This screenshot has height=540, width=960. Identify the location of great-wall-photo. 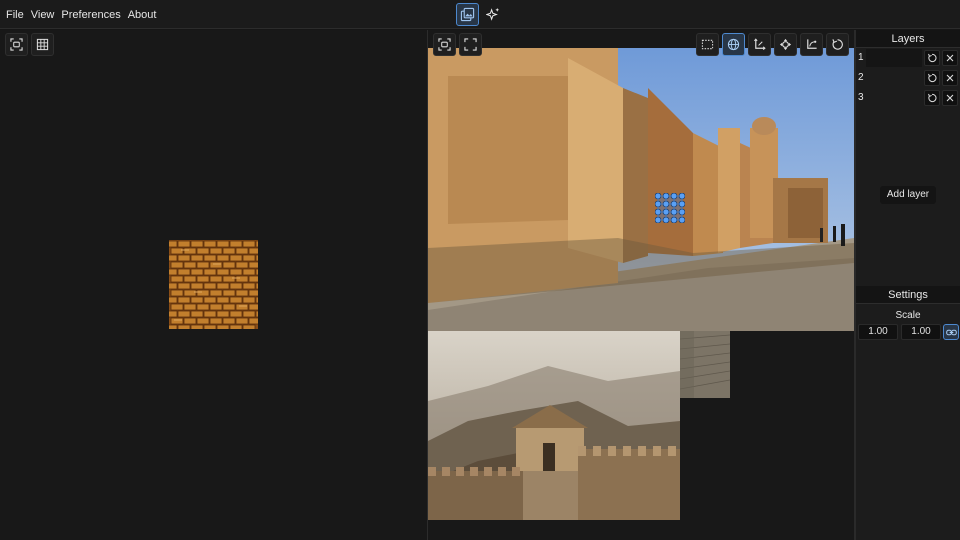
(554, 425).